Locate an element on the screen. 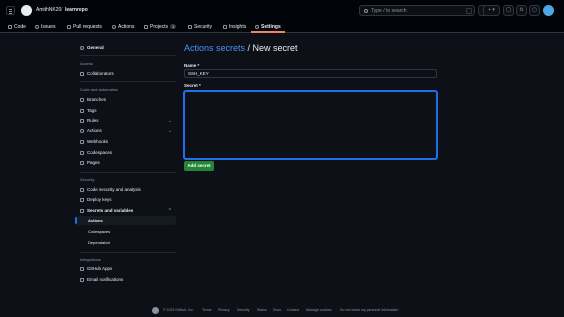 The image size is (564, 317). pull-requests-icon: ⇅ is located at coordinates (521, 10).